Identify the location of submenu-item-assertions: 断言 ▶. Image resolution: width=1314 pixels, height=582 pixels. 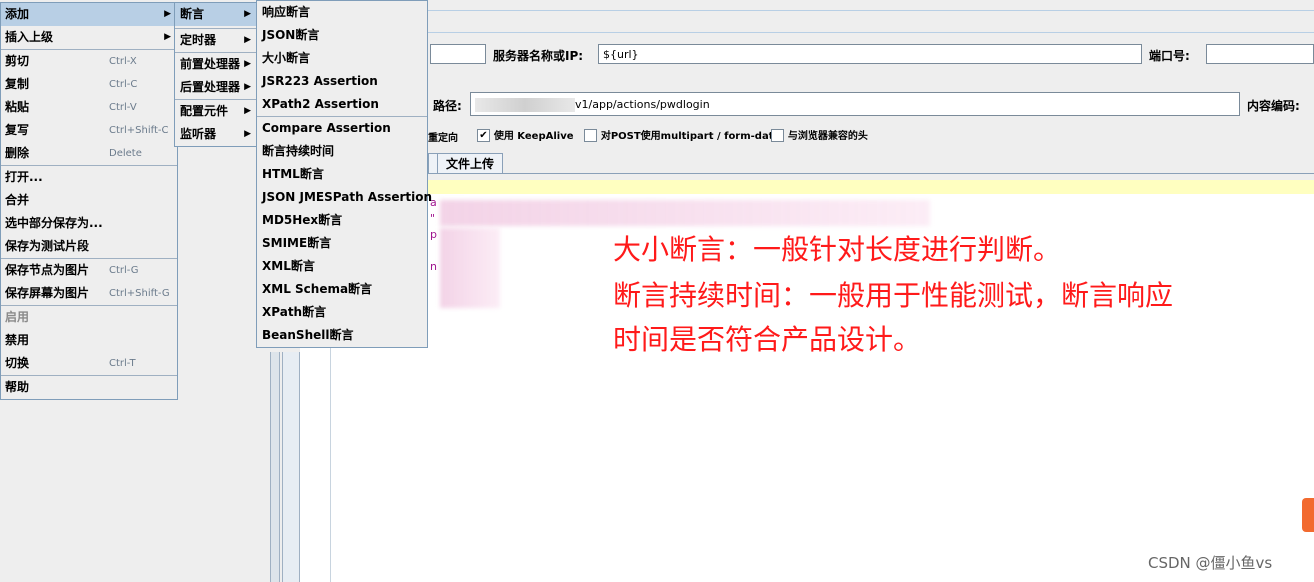
(216, 14).